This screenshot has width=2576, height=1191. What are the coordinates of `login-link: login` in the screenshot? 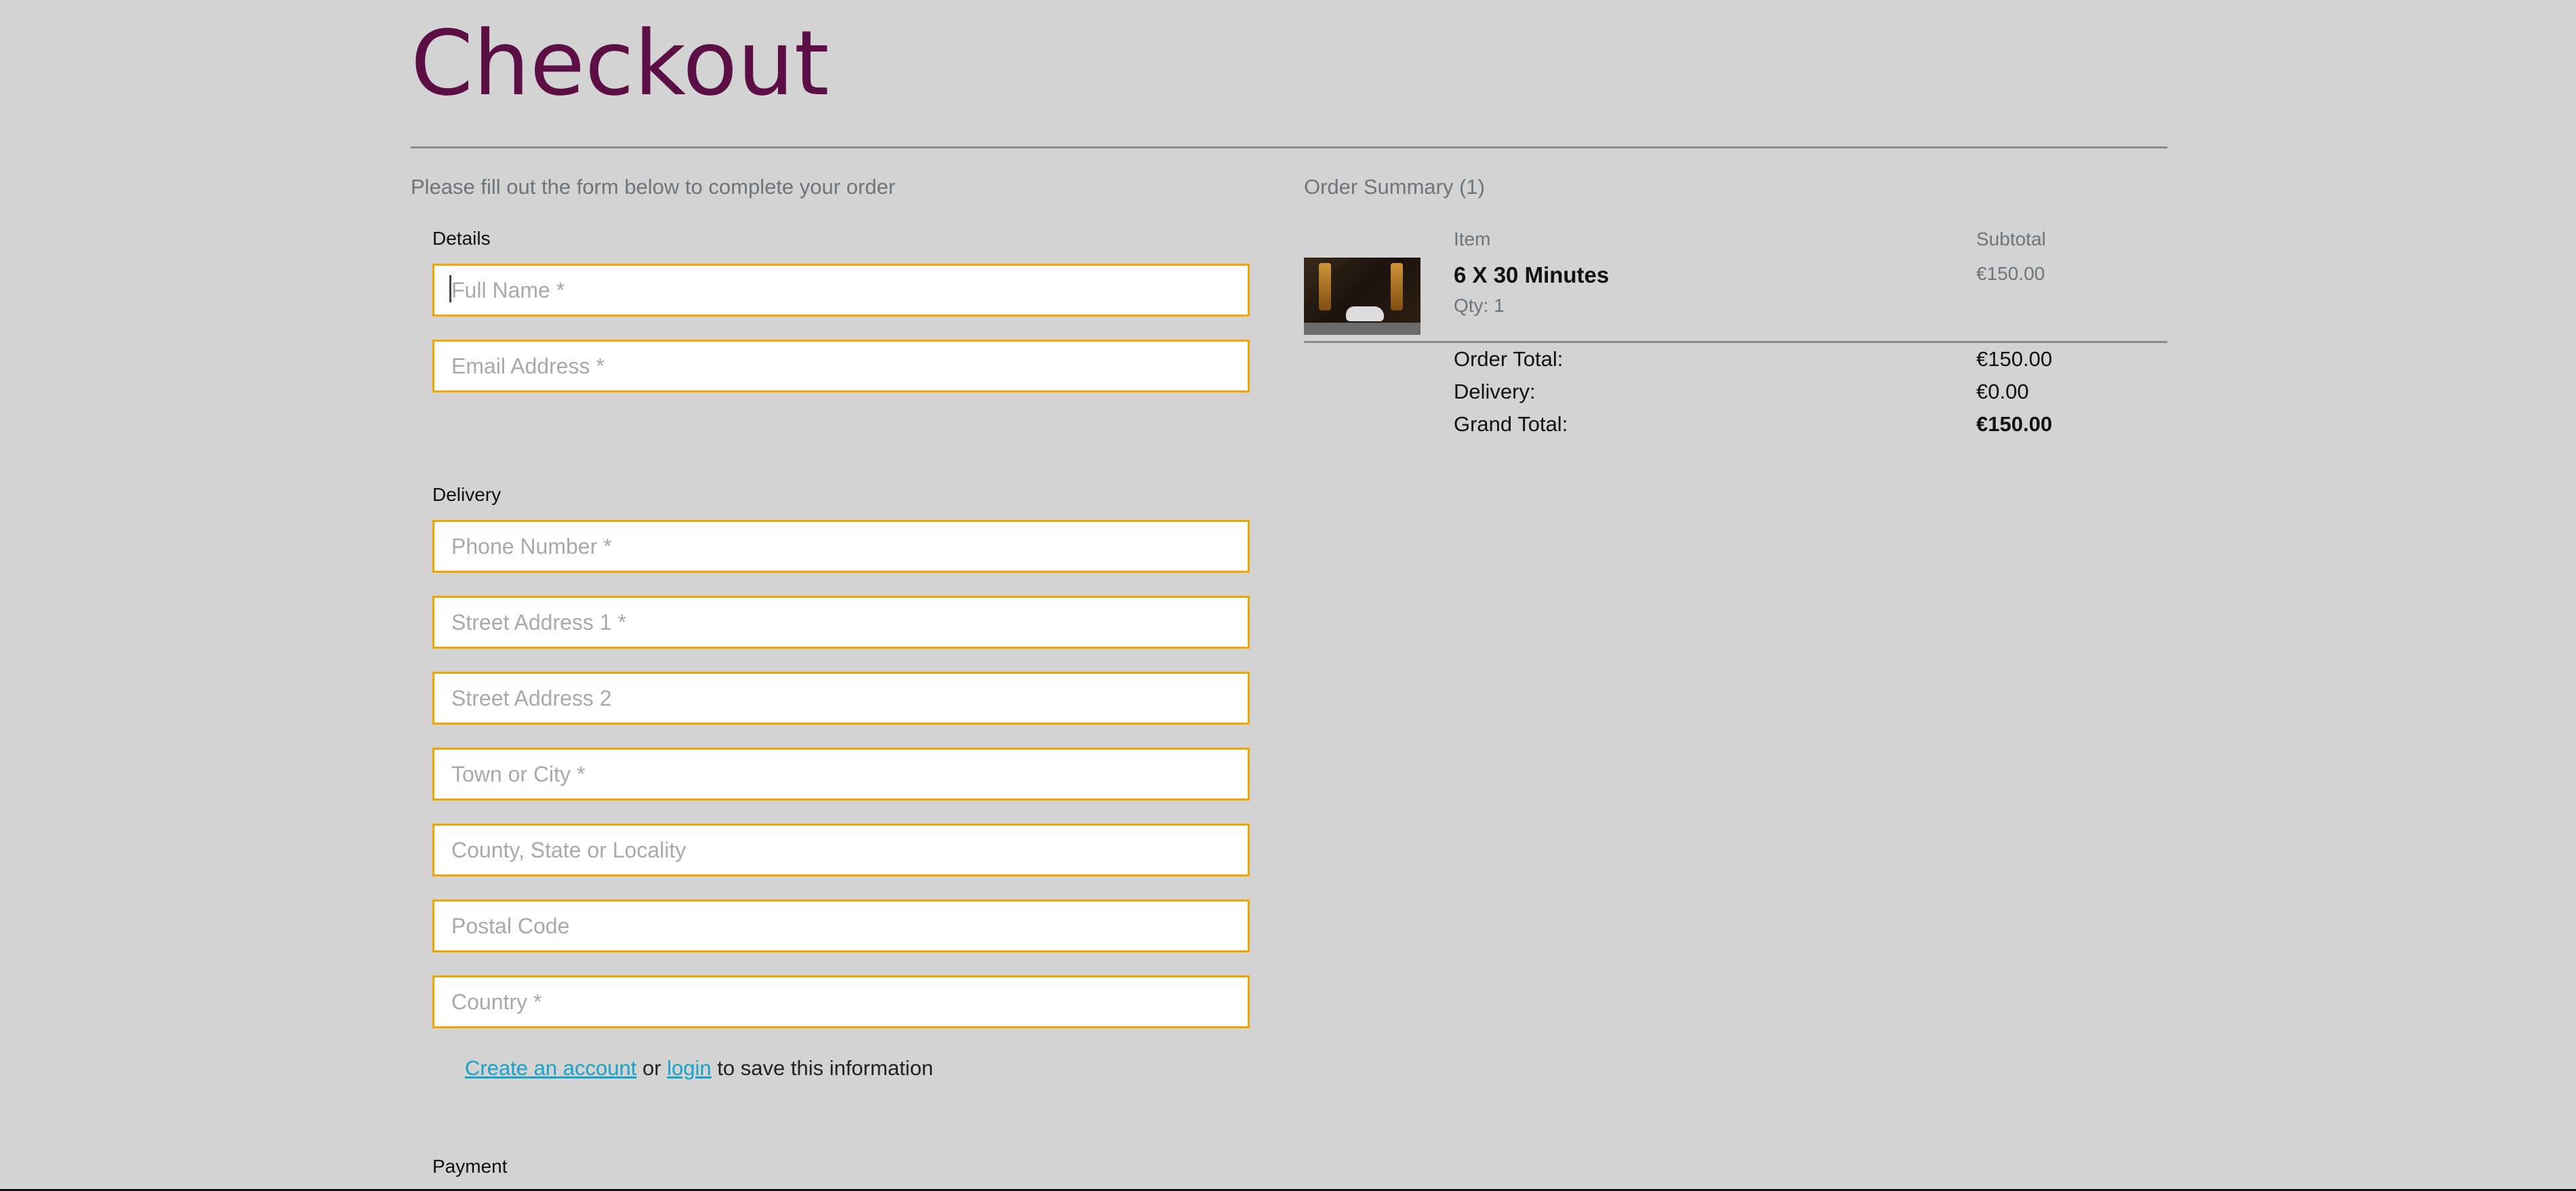 It's located at (690, 1068).